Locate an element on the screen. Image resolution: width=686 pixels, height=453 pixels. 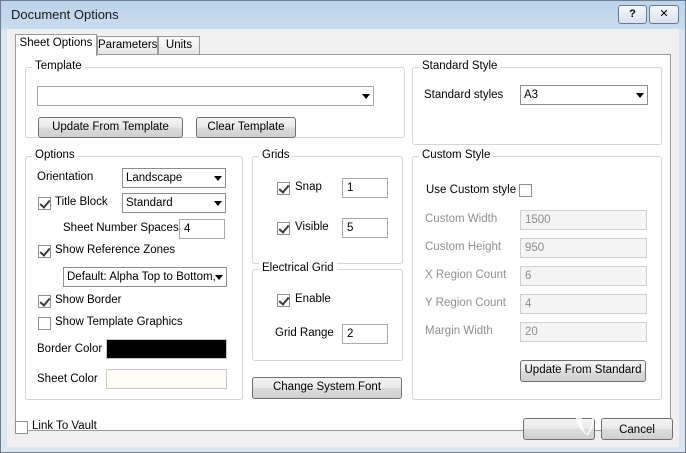
ok-button is located at coordinates (559, 429).